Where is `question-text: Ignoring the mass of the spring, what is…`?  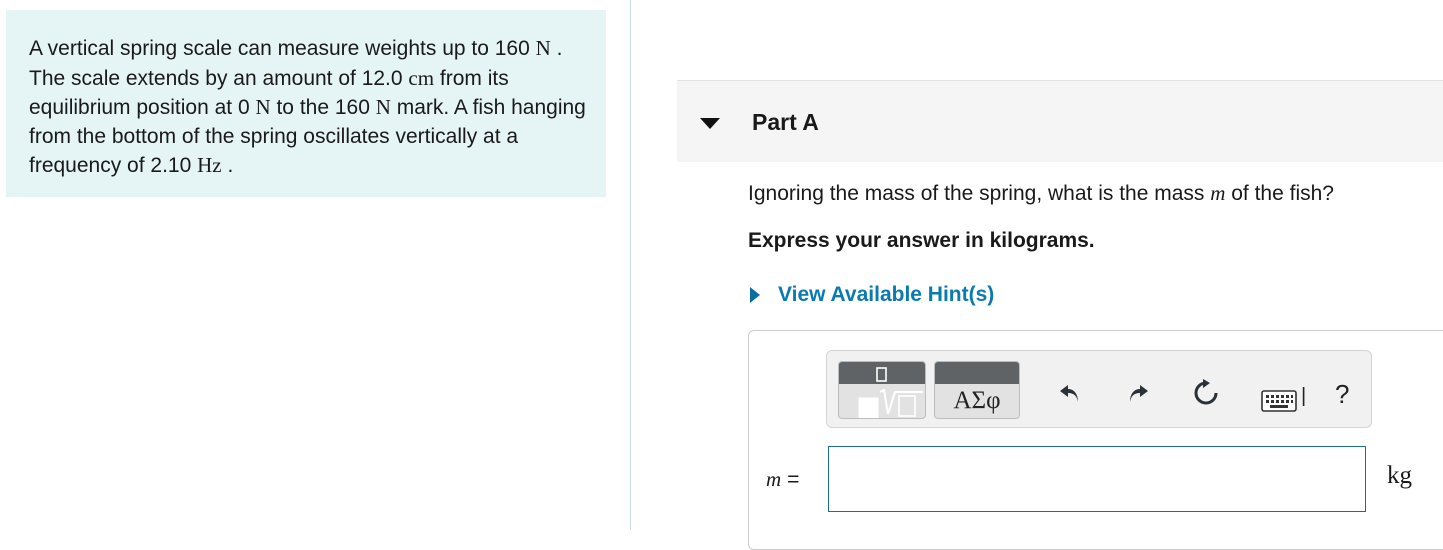 question-text: Ignoring the mass of the spring, what is… is located at coordinates (1041, 193).